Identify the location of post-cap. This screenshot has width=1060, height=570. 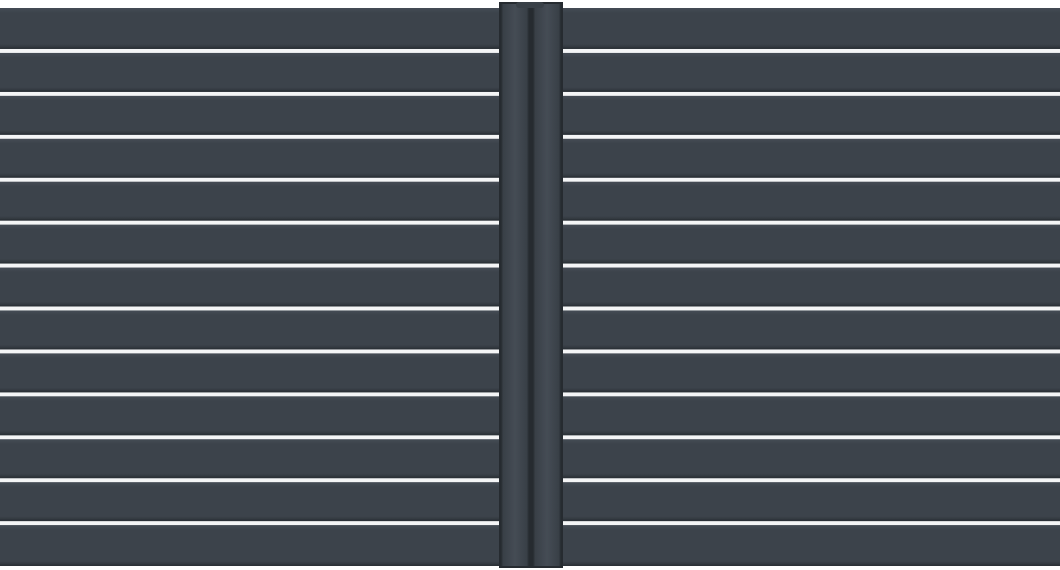
(530, 5).